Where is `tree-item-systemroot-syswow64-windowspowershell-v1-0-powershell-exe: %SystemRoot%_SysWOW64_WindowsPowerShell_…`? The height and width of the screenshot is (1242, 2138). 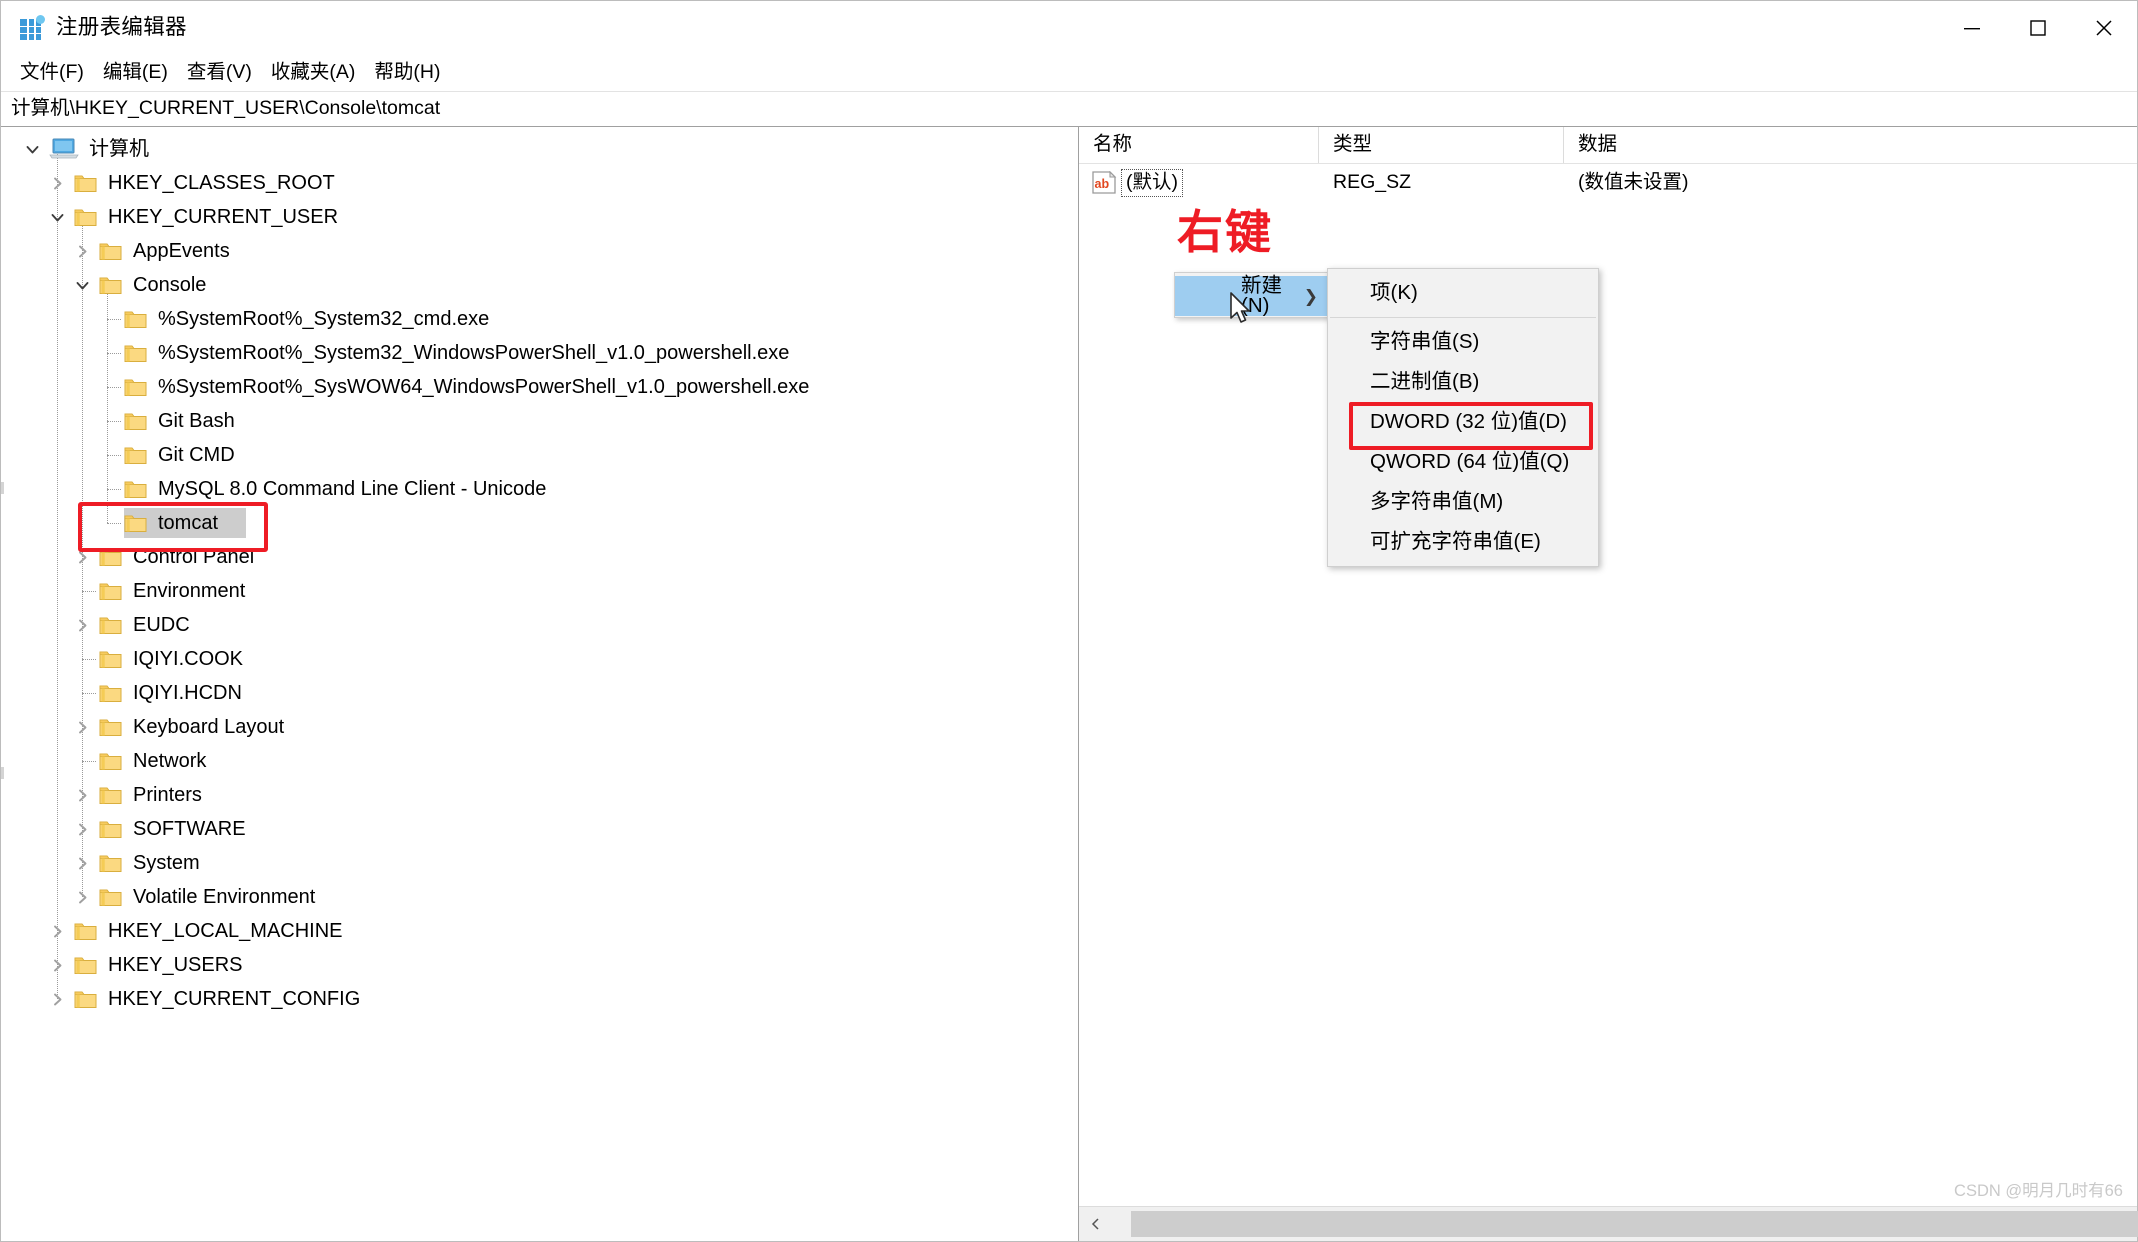
tree-item-systemroot-syswow64-windowspowershell-v1-0-powershell-exe: %SystemRoot%_SysWOW64_WindowsPowerShell_… is located at coordinates (539, 387).